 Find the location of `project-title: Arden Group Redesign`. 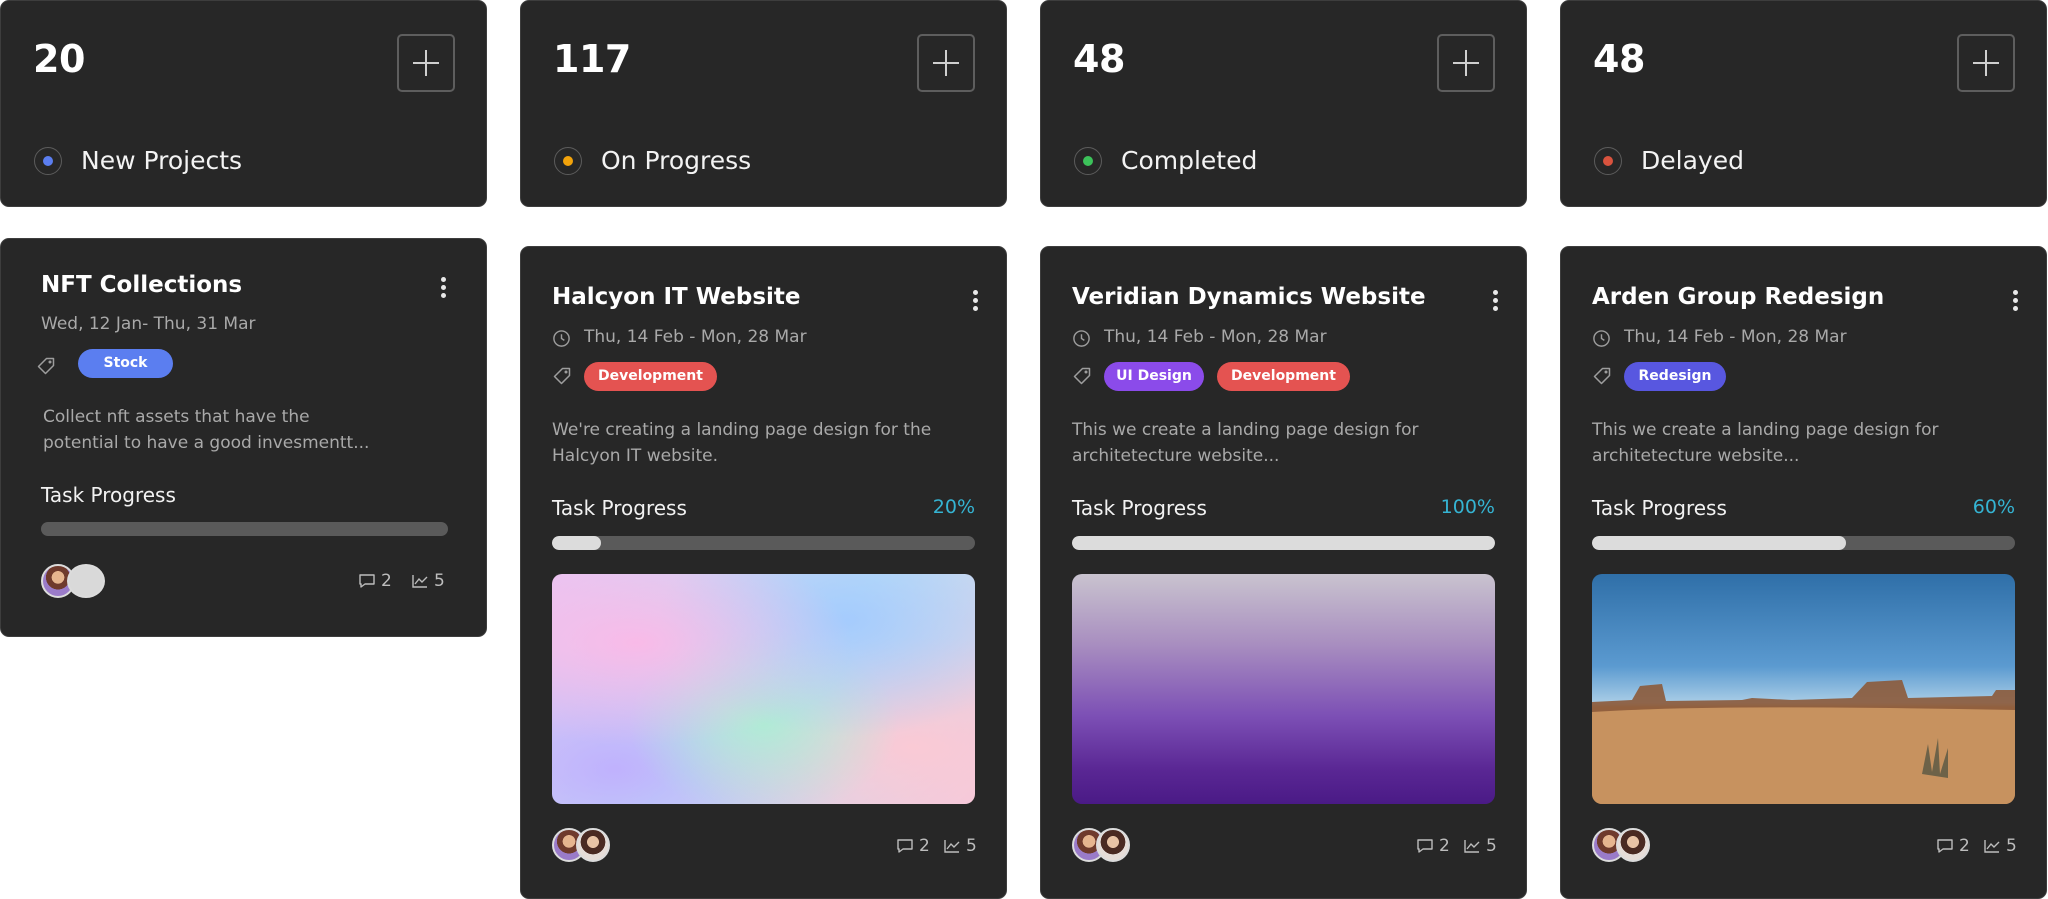

project-title: Arden Group Redesign is located at coordinates (1738, 297).